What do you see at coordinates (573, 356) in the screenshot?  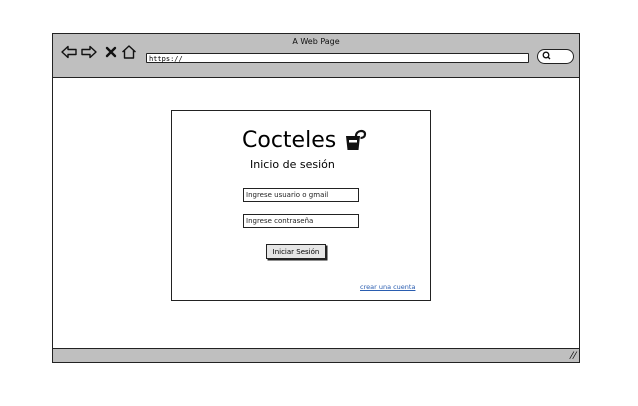 I see `resize-grip-icon: //` at bounding box center [573, 356].